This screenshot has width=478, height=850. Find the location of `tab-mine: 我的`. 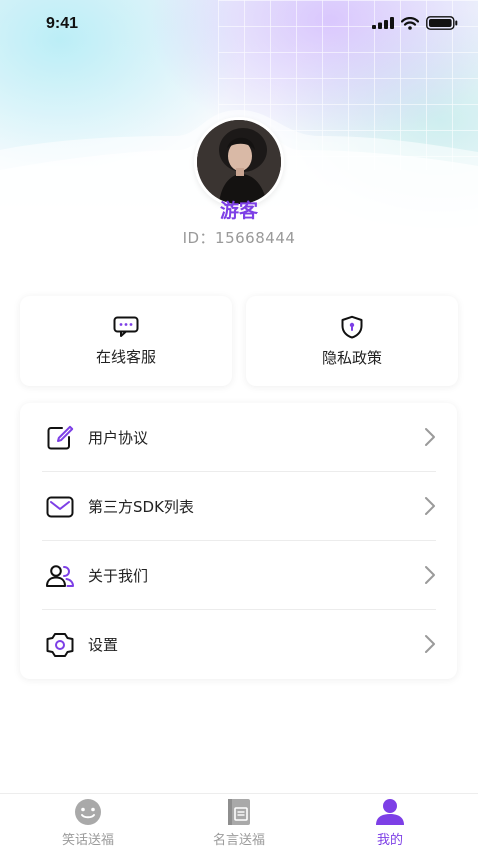

tab-mine: 我的 is located at coordinates (390, 823).